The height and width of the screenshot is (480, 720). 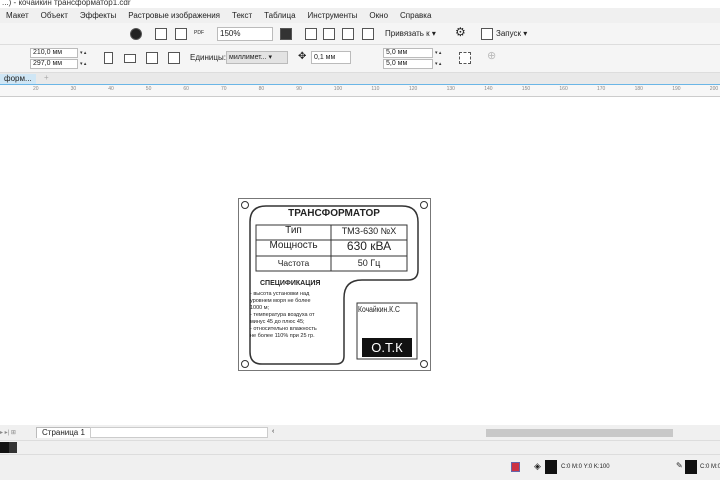 I want to click on duplicate-y-field: 5,0 мм, so click(x=408, y=64).